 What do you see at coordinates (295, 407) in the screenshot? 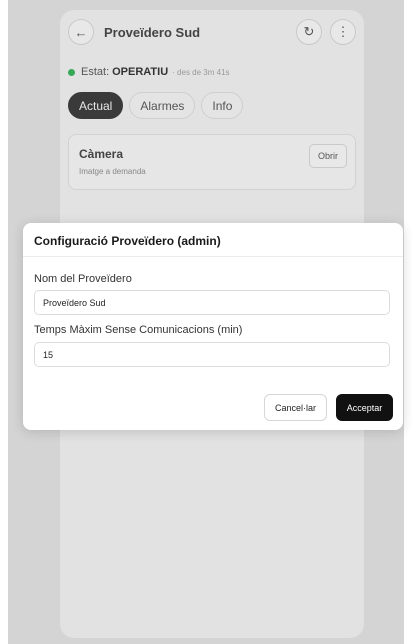
I see `cancel-button: Cancel·lar` at bounding box center [295, 407].